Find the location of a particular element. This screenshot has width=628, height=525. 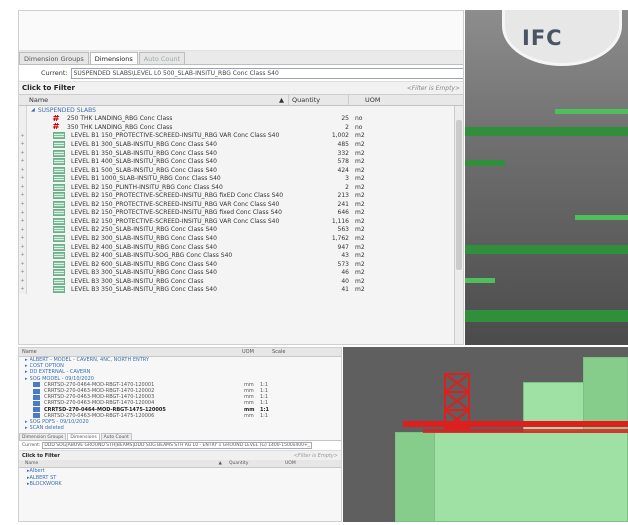

row-quantity: 1,002 is located at coordinates (340, 136).